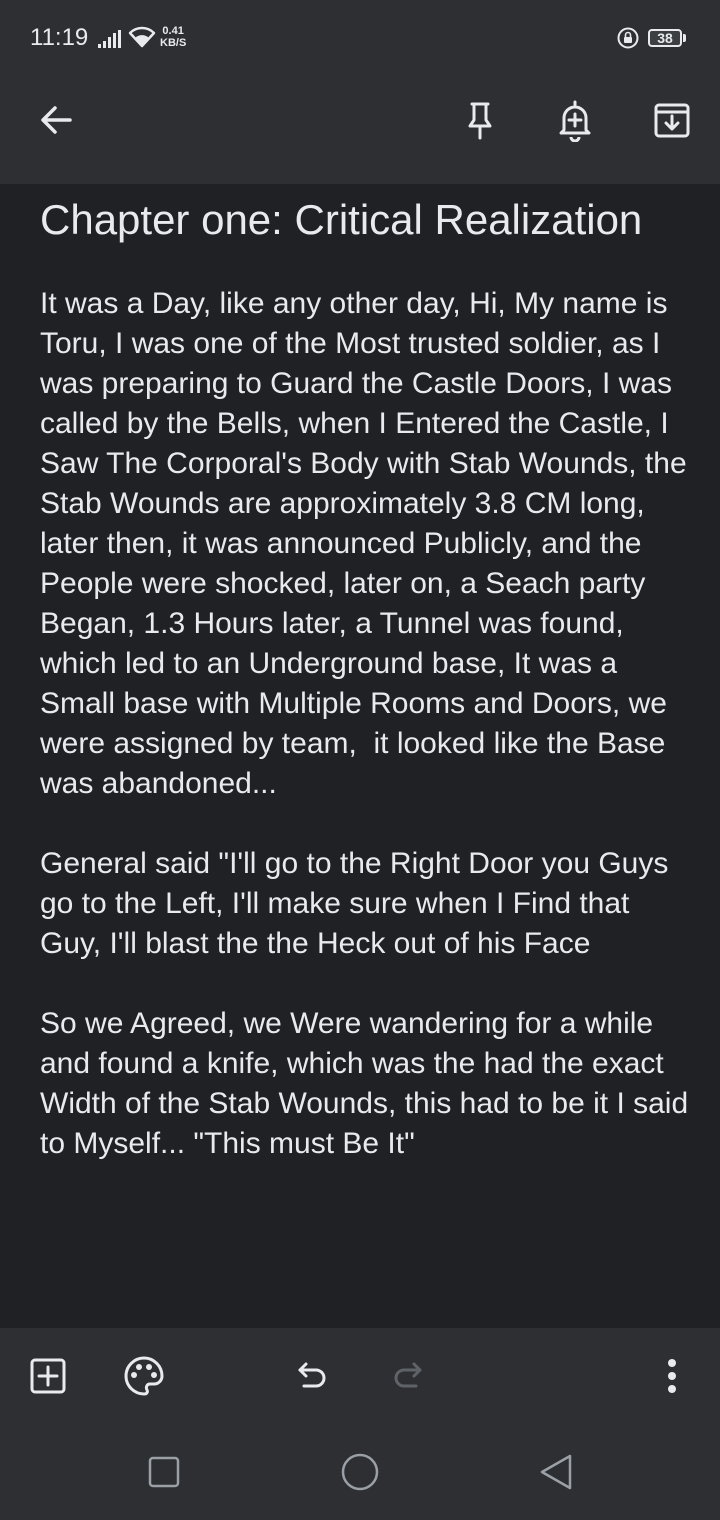  I want to click on add-button, so click(48, 1376).